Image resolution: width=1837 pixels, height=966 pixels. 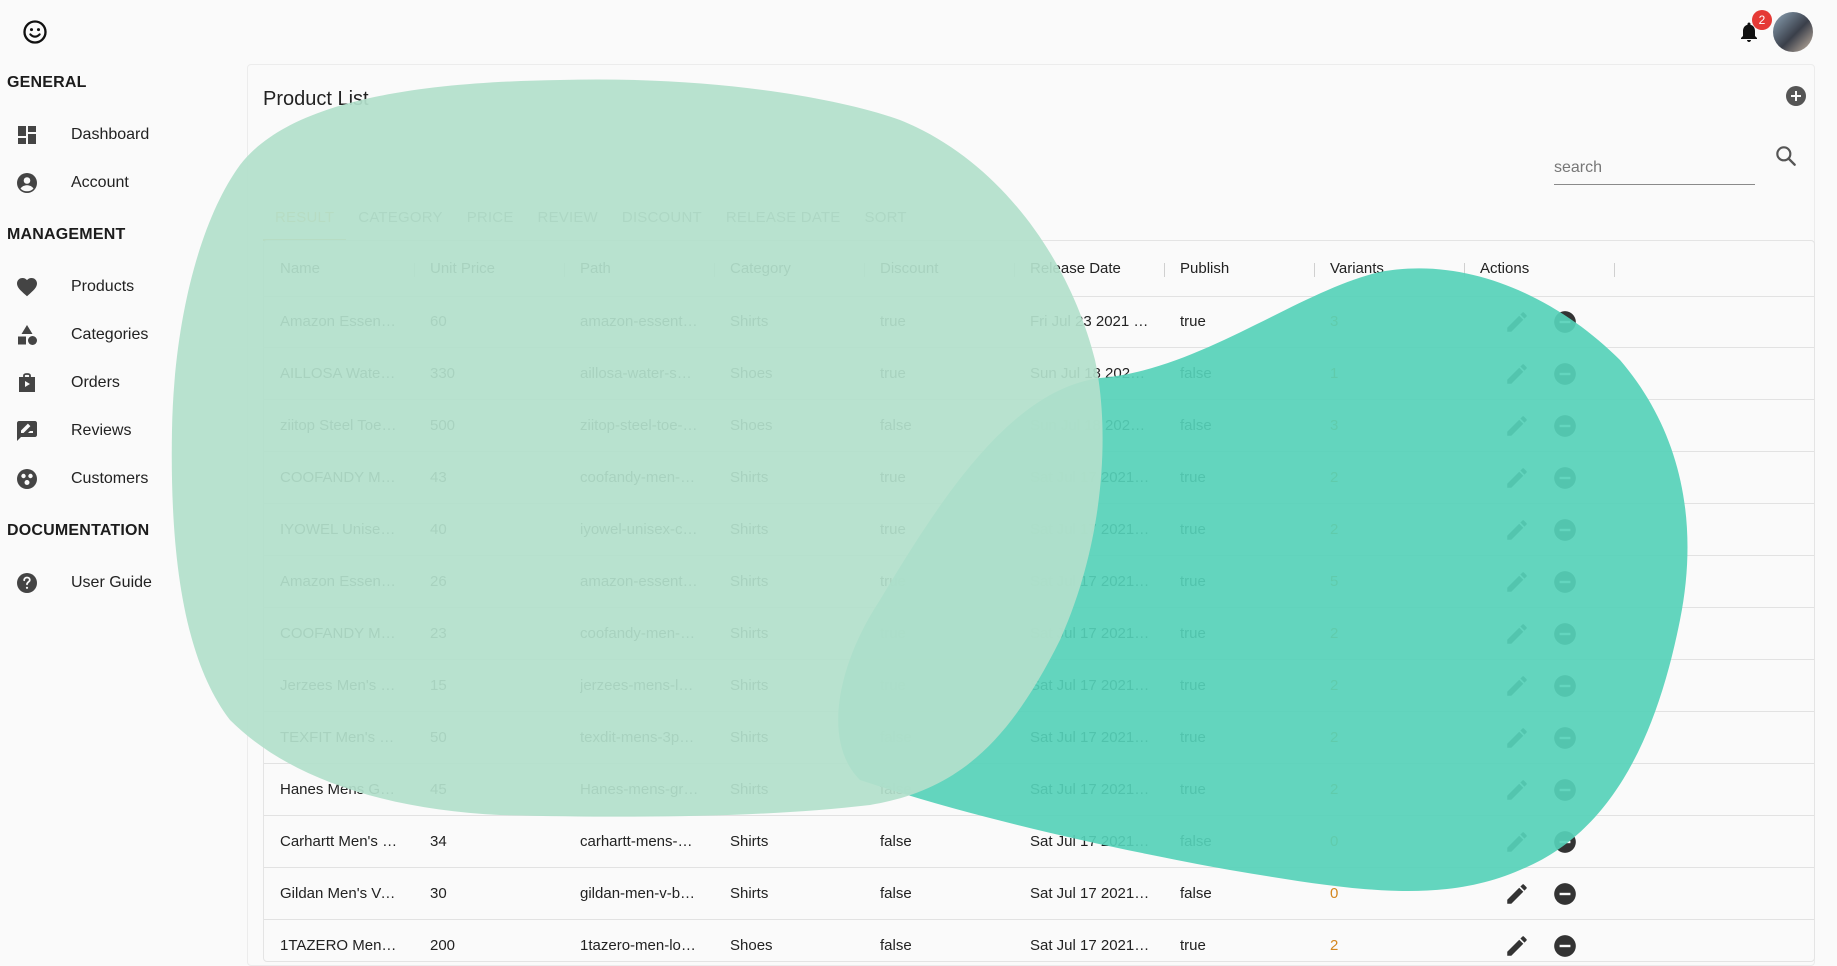 I want to click on cell-category: Shoes, so click(x=751, y=945).